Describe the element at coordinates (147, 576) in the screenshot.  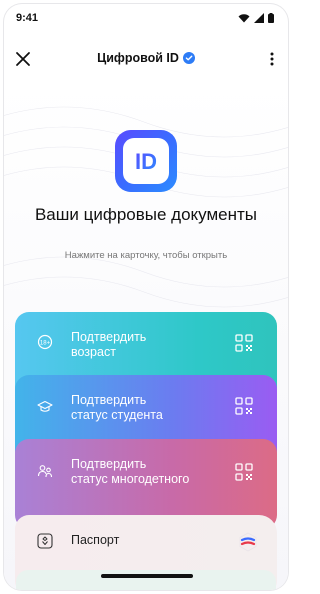
I see `home-indicator` at that location.